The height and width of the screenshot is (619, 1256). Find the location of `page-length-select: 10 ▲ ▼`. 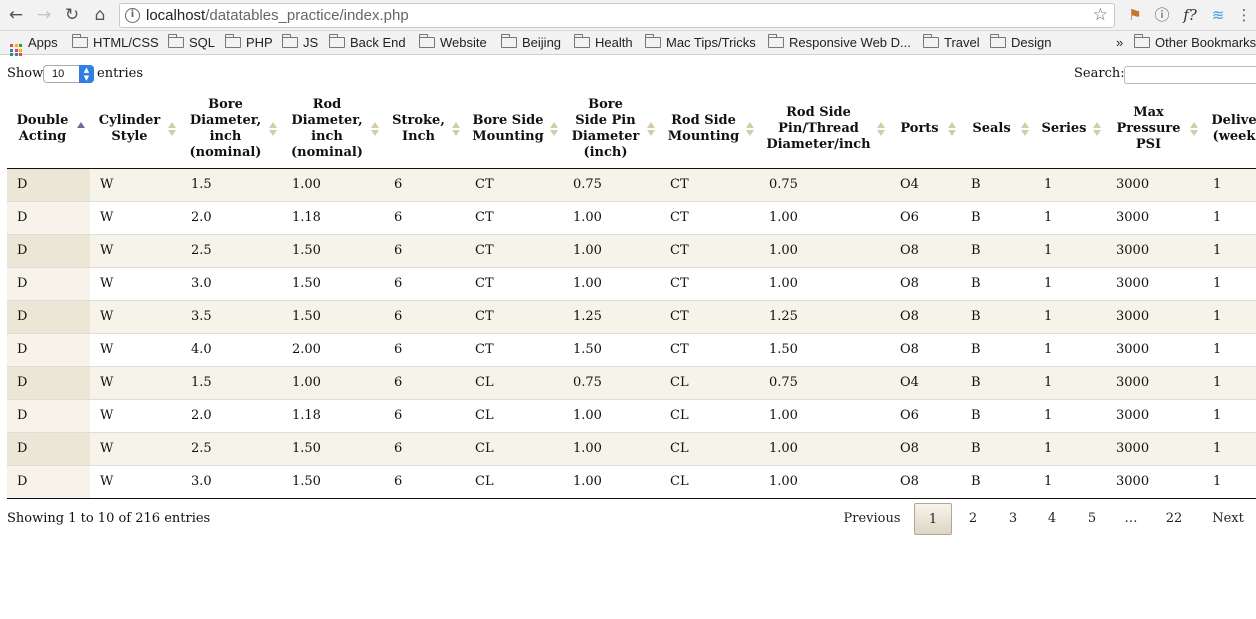

page-length-select: 10 ▲ ▼ is located at coordinates (68, 74).